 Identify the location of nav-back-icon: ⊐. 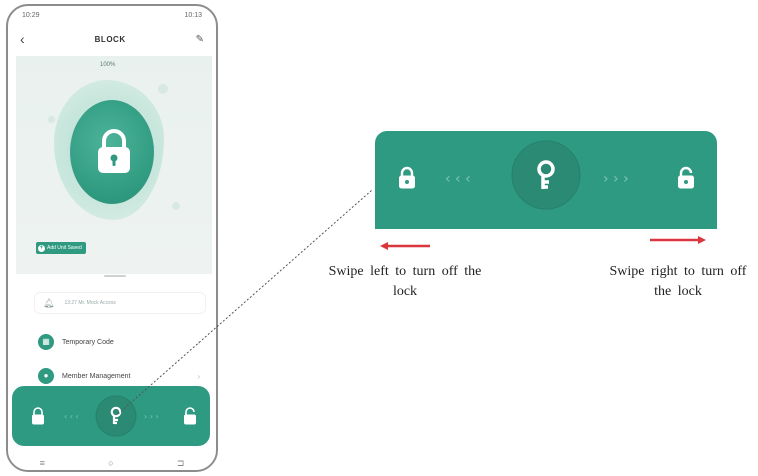
(181, 463).